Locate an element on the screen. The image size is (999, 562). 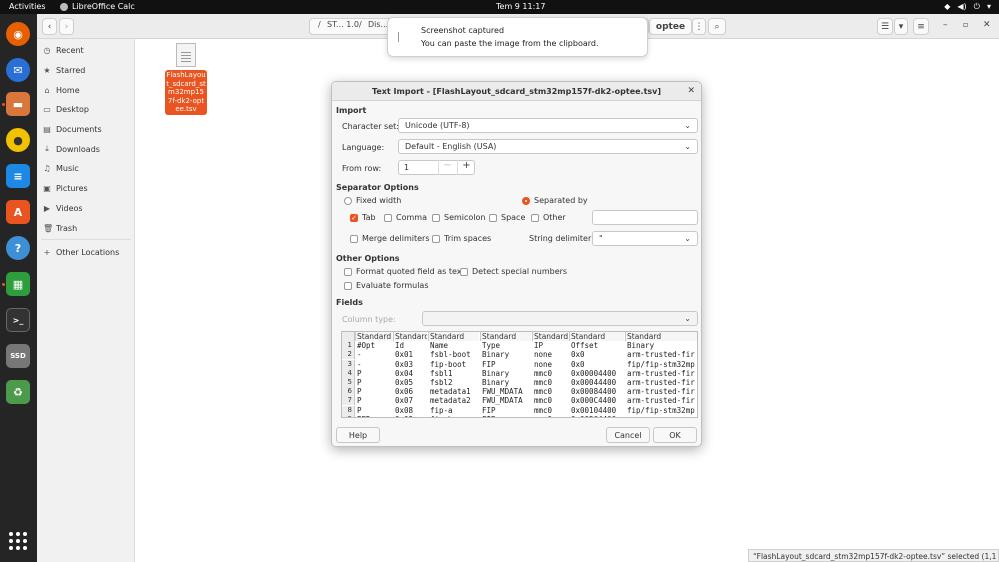
breadcrumb: ST... 1.0 is located at coordinates (343, 24).